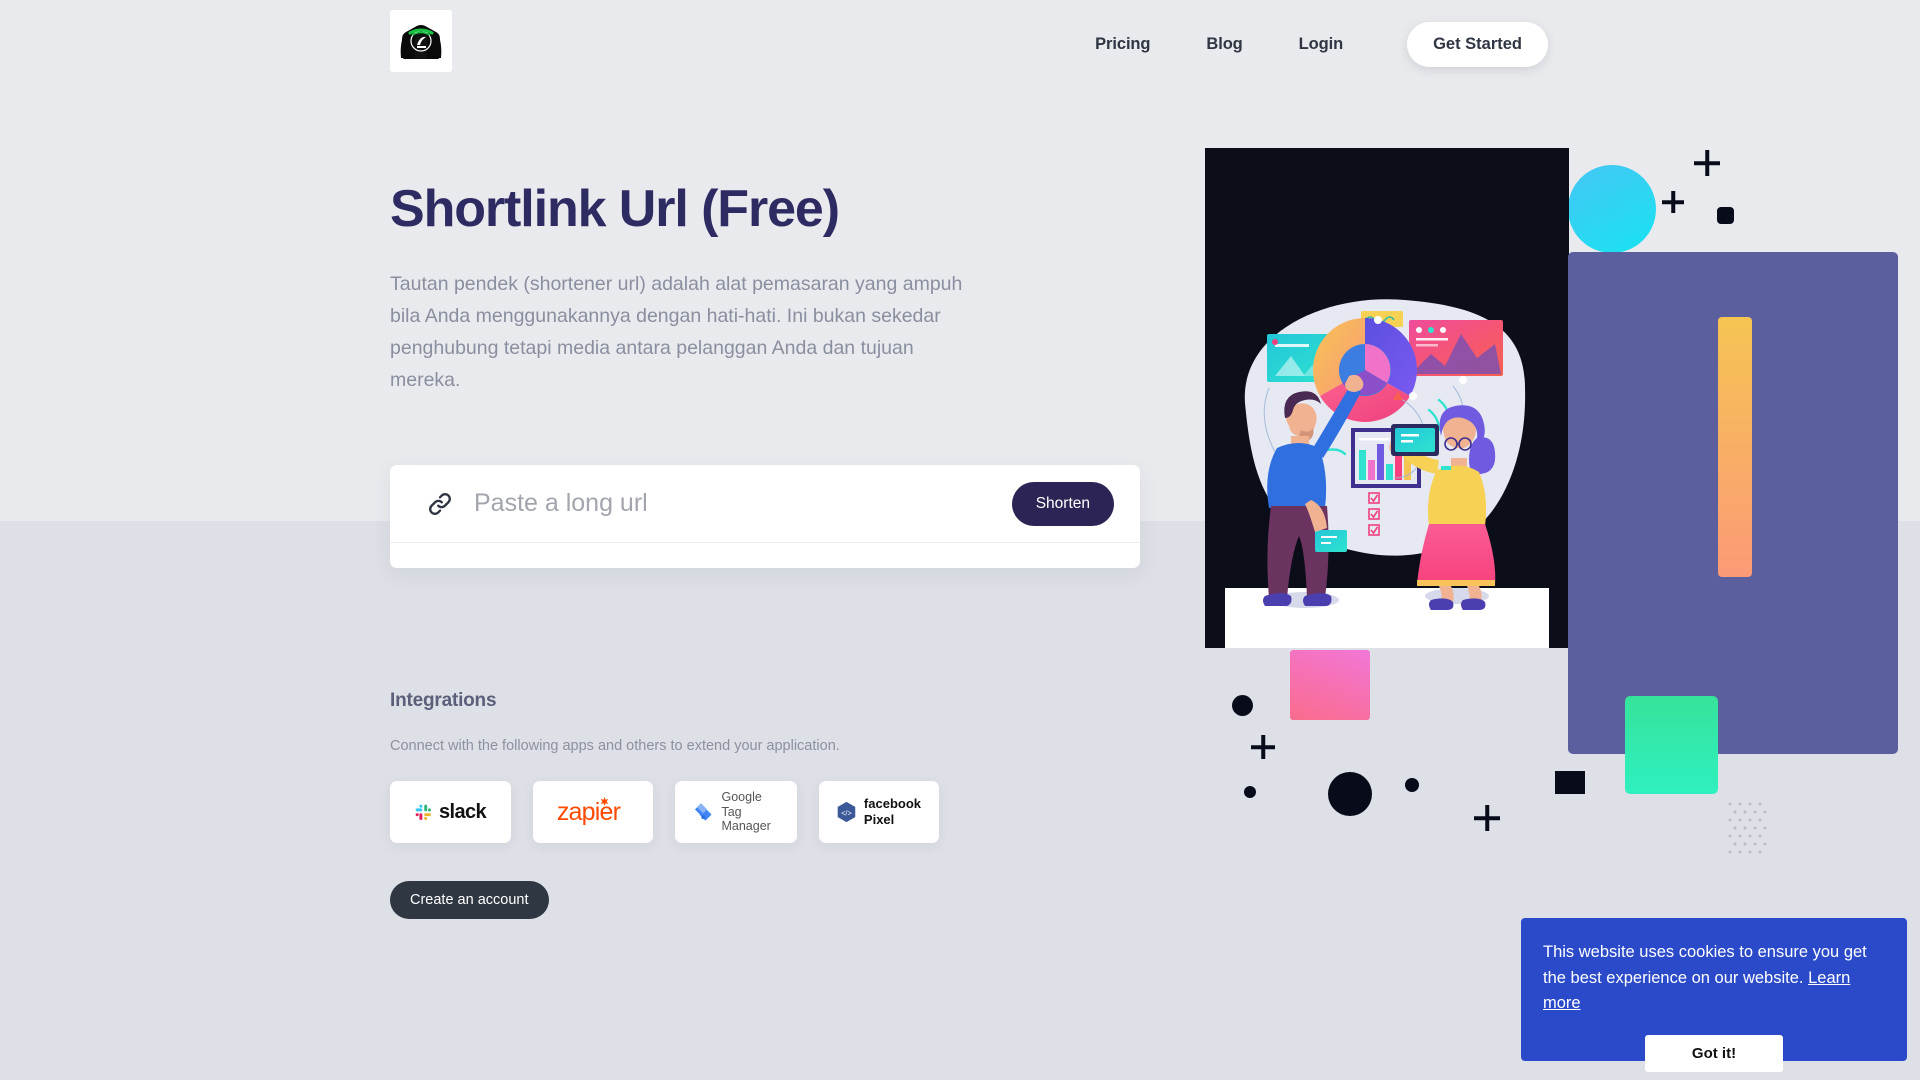 The width and height of the screenshot is (1920, 1080). What do you see at coordinates (604, 801) in the screenshot?
I see `zapier-star-icon` at bounding box center [604, 801].